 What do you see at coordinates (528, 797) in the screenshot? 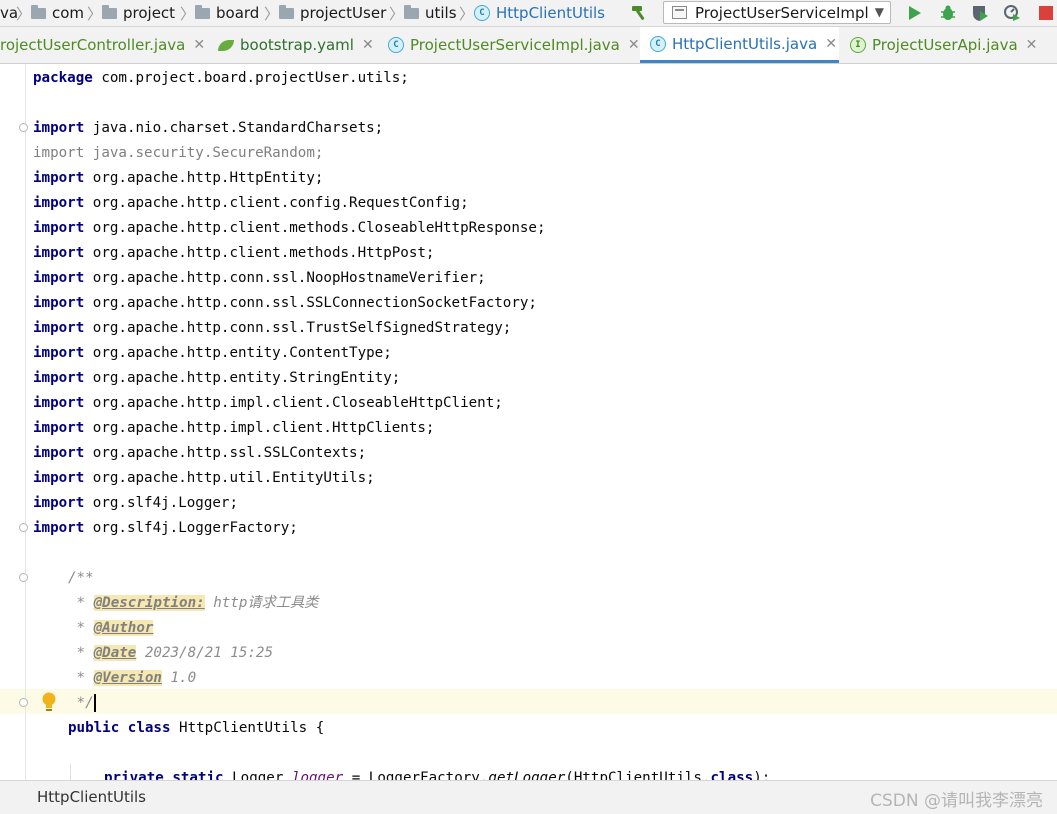
I see `editor-breadcrumb-bar: HttpClientUtils CSDN @请叫我李漂亮` at bounding box center [528, 797].